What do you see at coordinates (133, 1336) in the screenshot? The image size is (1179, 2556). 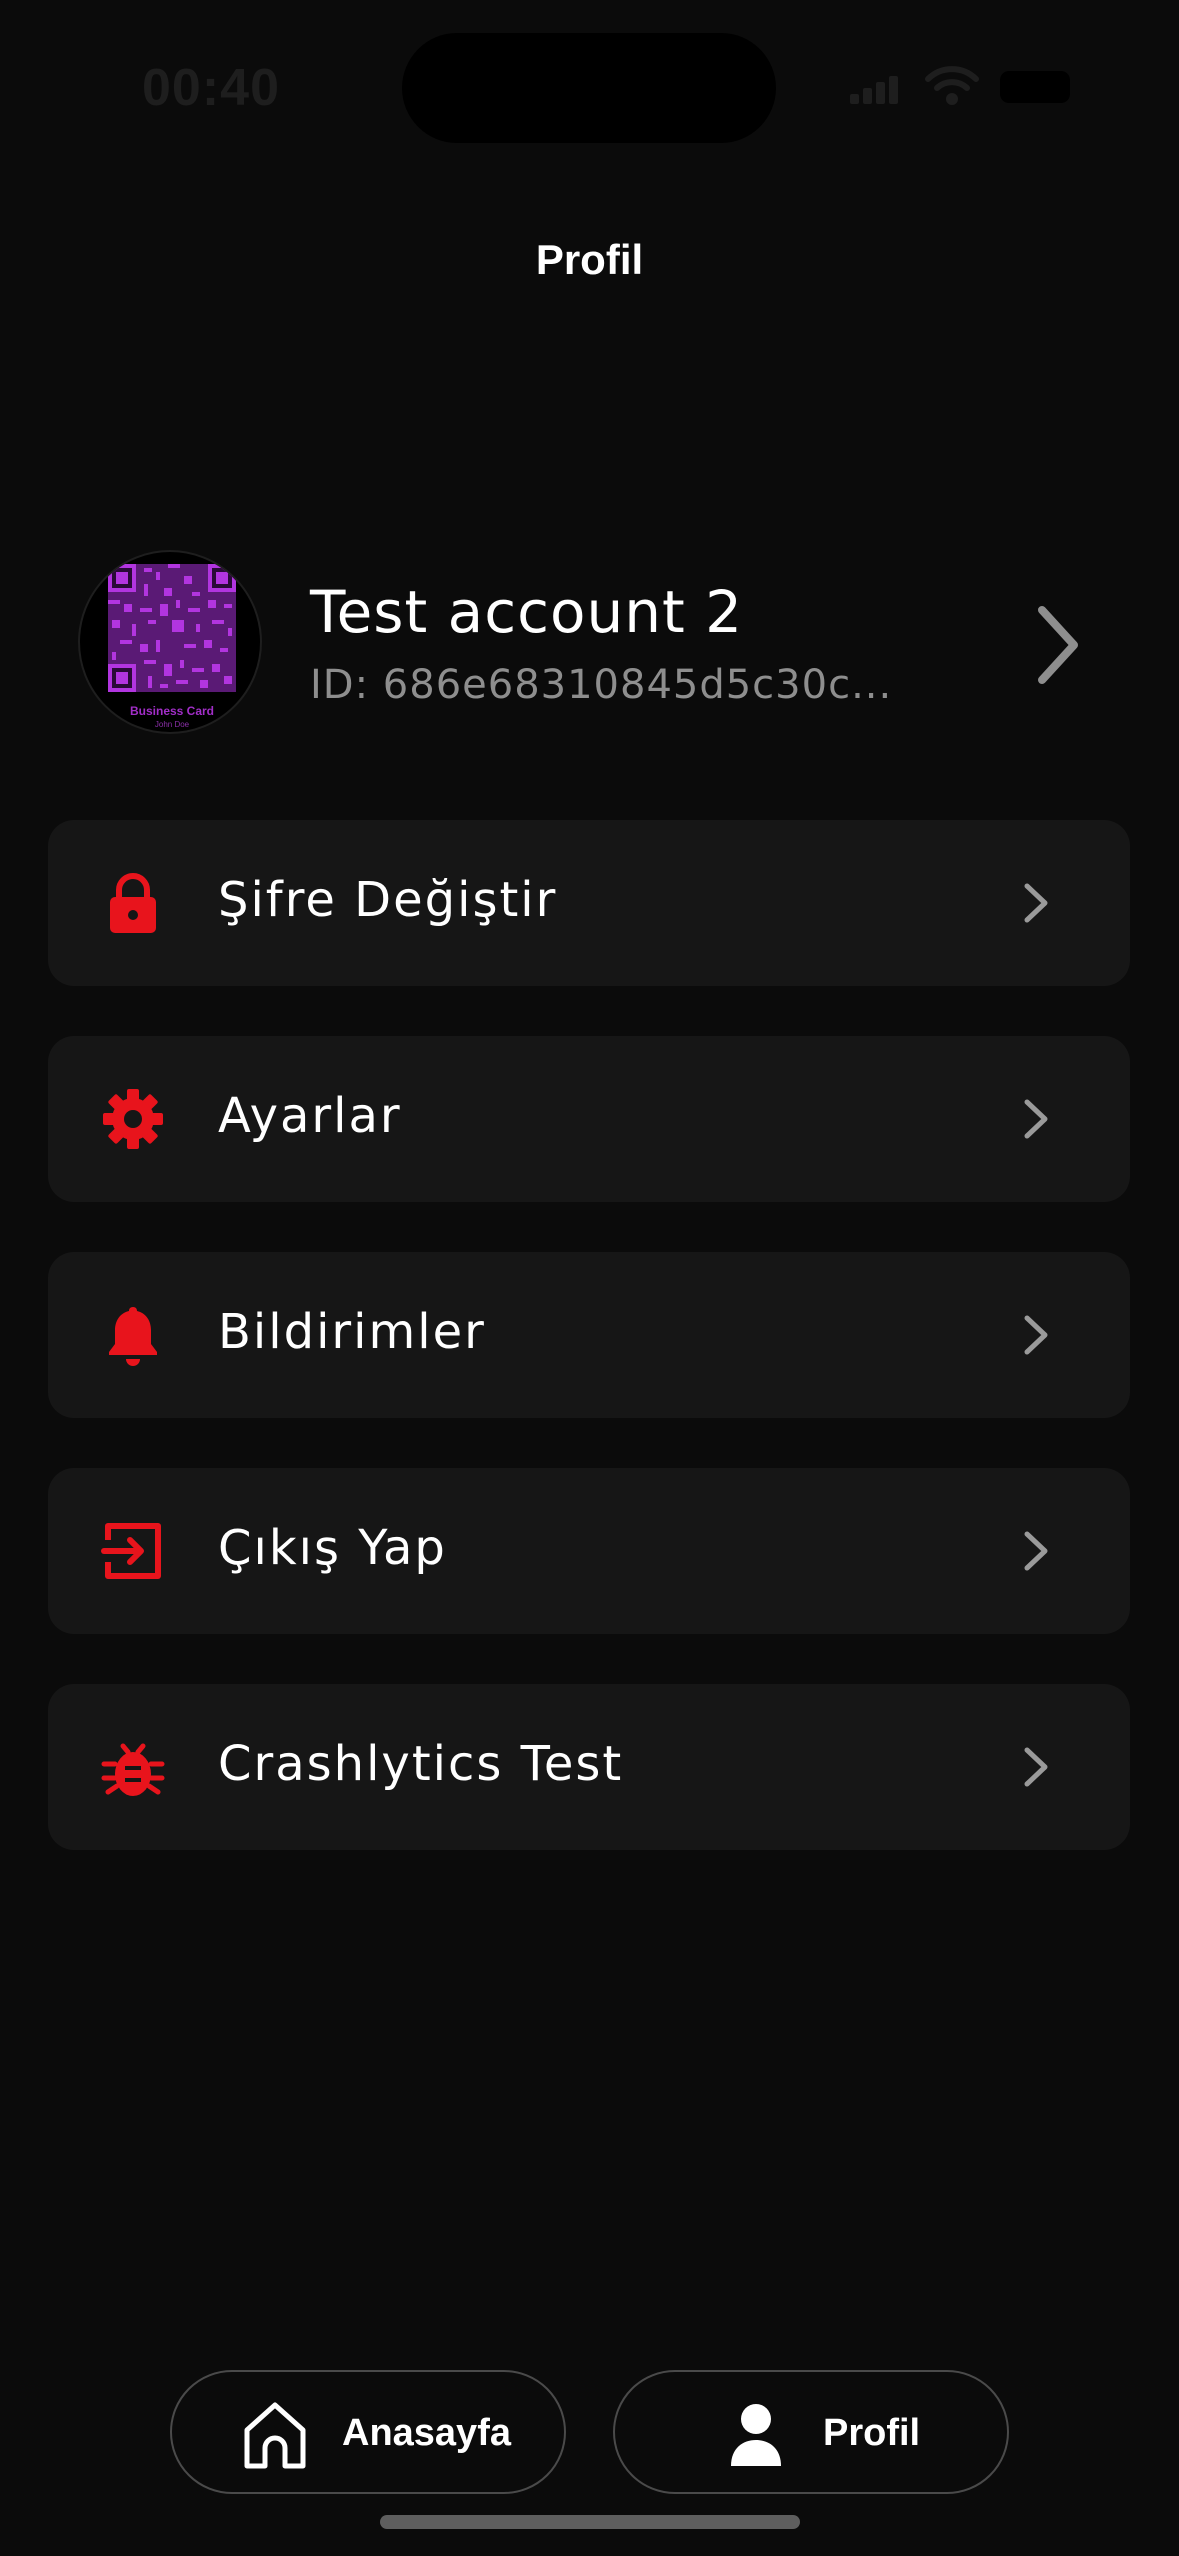 I see `bell-icon` at bounding box center [133, 1336].